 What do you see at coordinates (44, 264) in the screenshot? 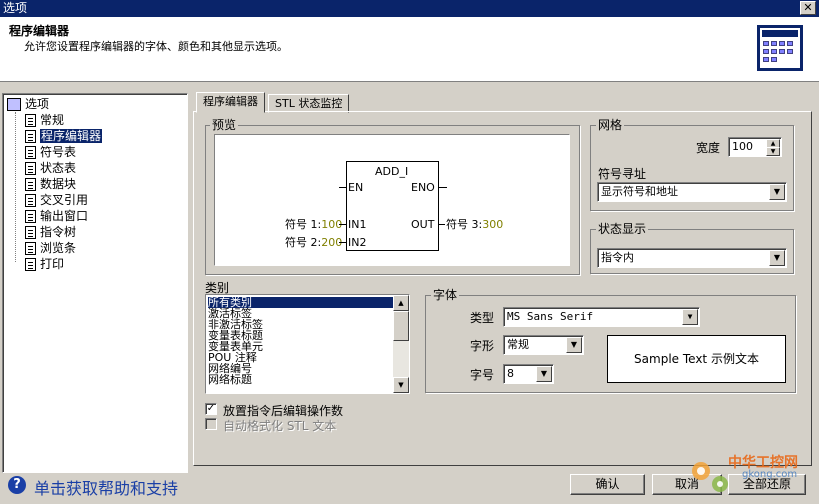
I see `tree-item-print: 打印` at bounding box center [44, 264].